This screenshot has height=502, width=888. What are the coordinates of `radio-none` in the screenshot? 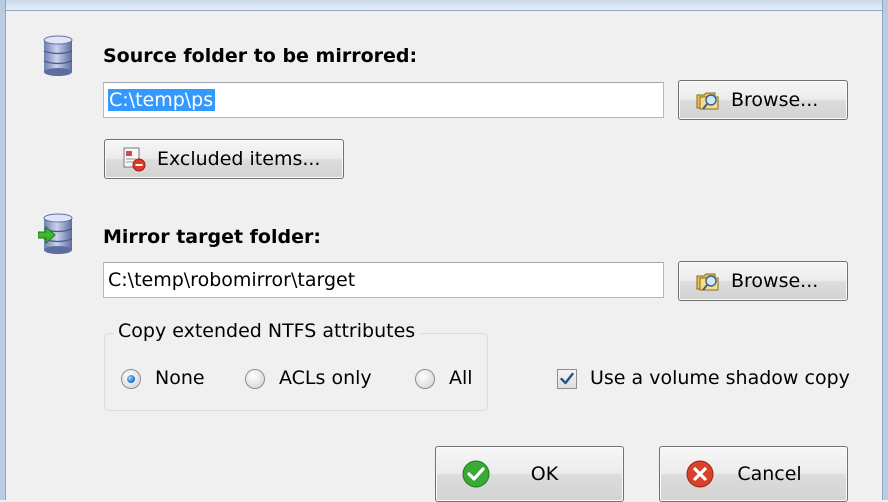 It's located at (131, 379).